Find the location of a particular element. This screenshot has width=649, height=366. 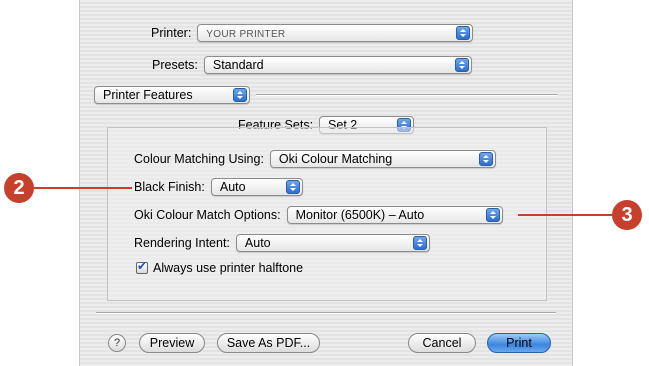

presets-value: Standard is located at coordinates (238, 65).